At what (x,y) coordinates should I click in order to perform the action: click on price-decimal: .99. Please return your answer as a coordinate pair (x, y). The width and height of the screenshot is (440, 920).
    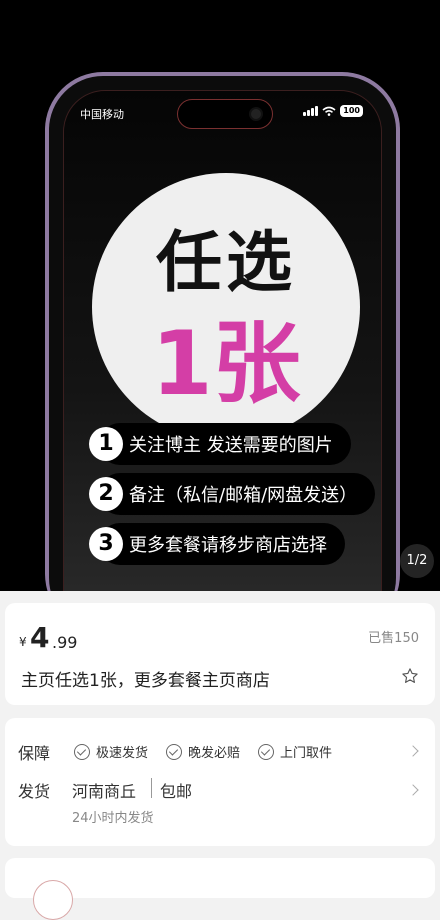
    Looking at the image, I should click on (65, 642).